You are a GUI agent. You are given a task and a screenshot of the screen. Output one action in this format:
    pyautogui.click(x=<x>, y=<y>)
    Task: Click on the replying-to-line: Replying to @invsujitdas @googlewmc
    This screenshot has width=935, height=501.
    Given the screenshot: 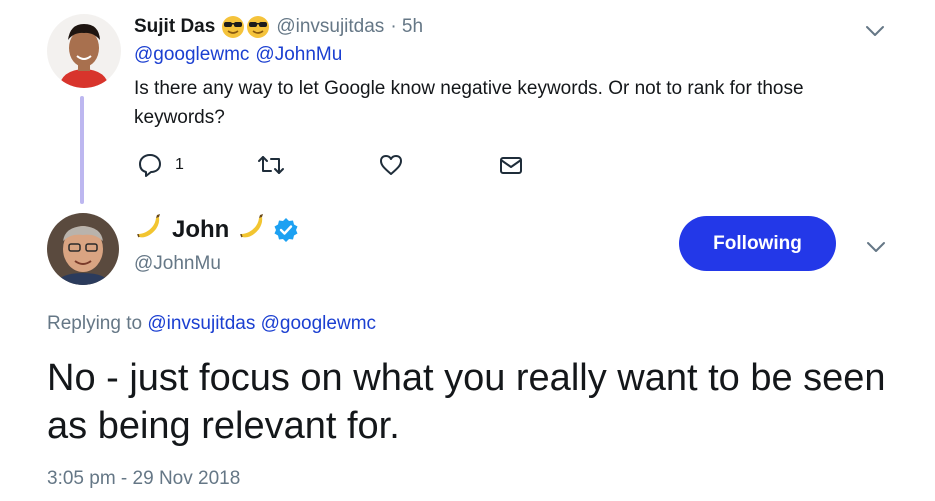 What is the action you would take?
    pyautogui.click(x=211, y=324)
    